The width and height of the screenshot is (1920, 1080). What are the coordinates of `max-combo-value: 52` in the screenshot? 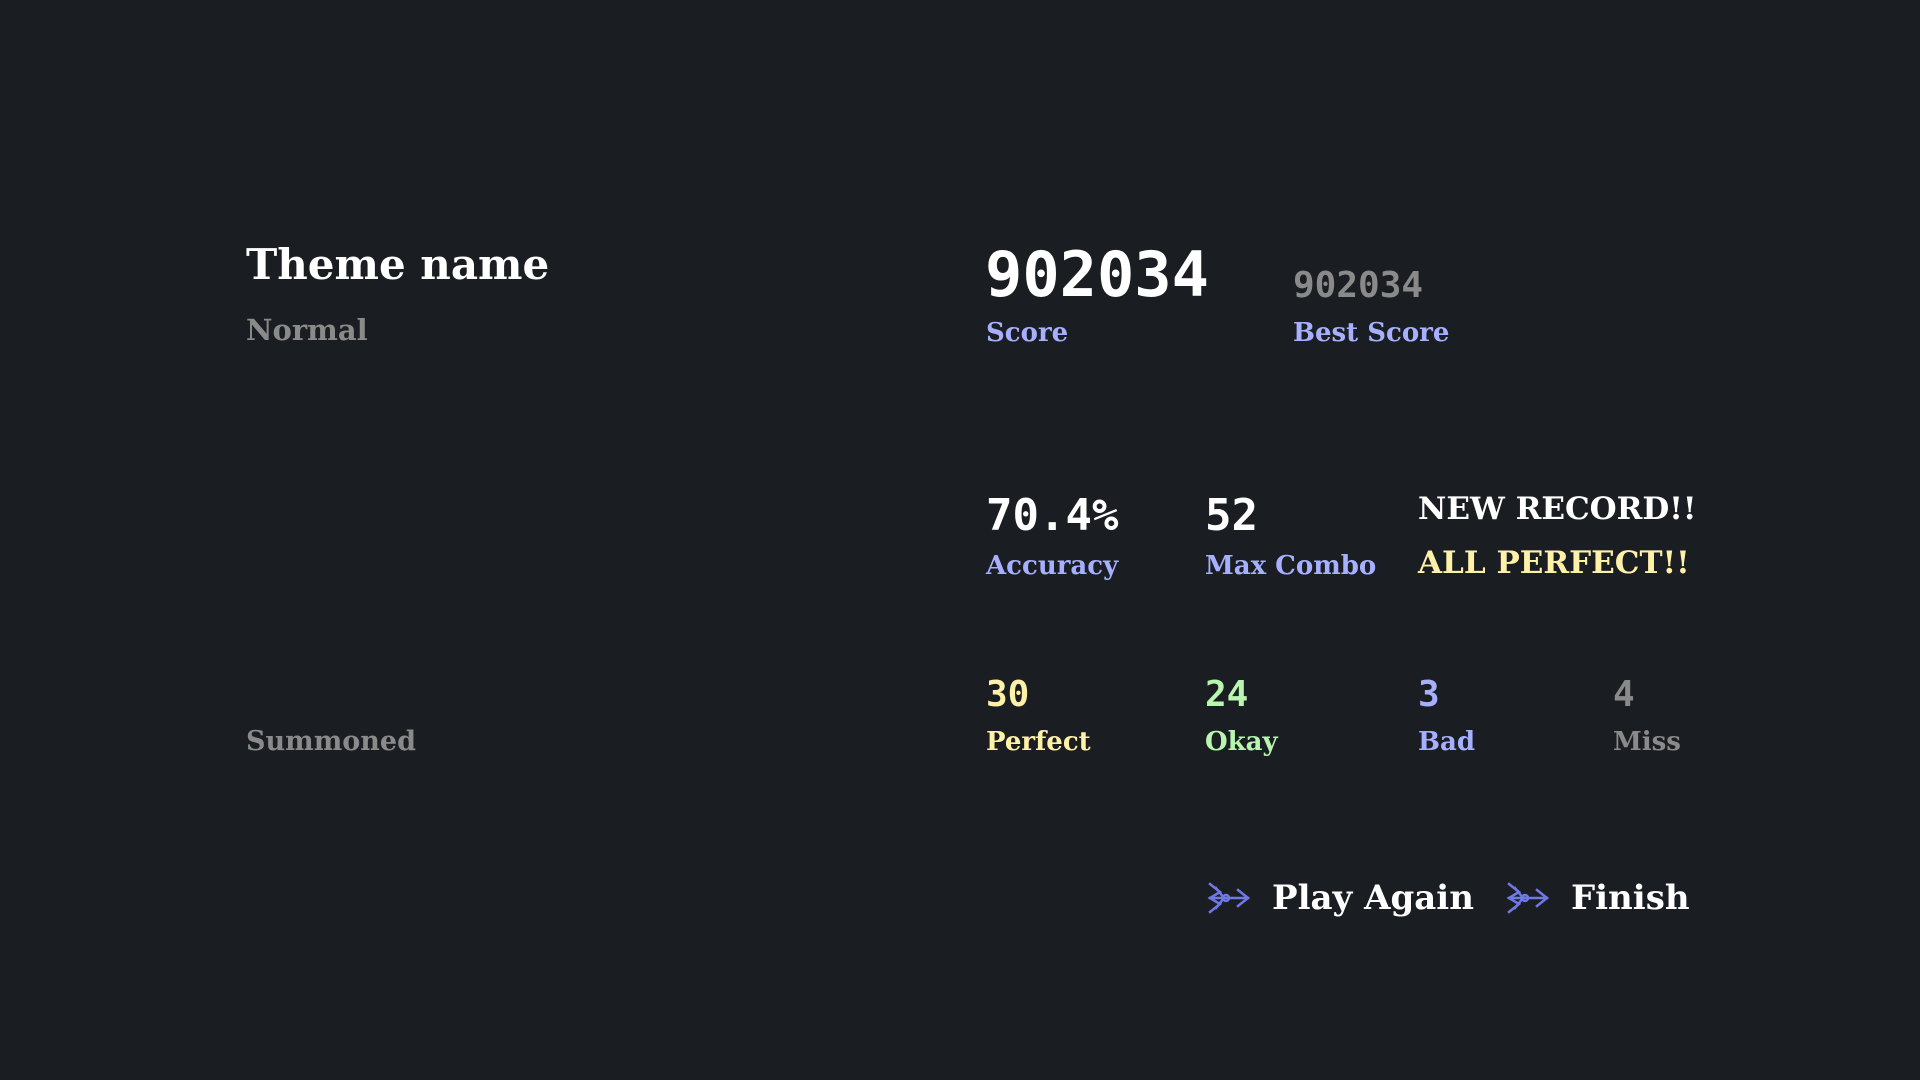 It's located at (1231, 515).